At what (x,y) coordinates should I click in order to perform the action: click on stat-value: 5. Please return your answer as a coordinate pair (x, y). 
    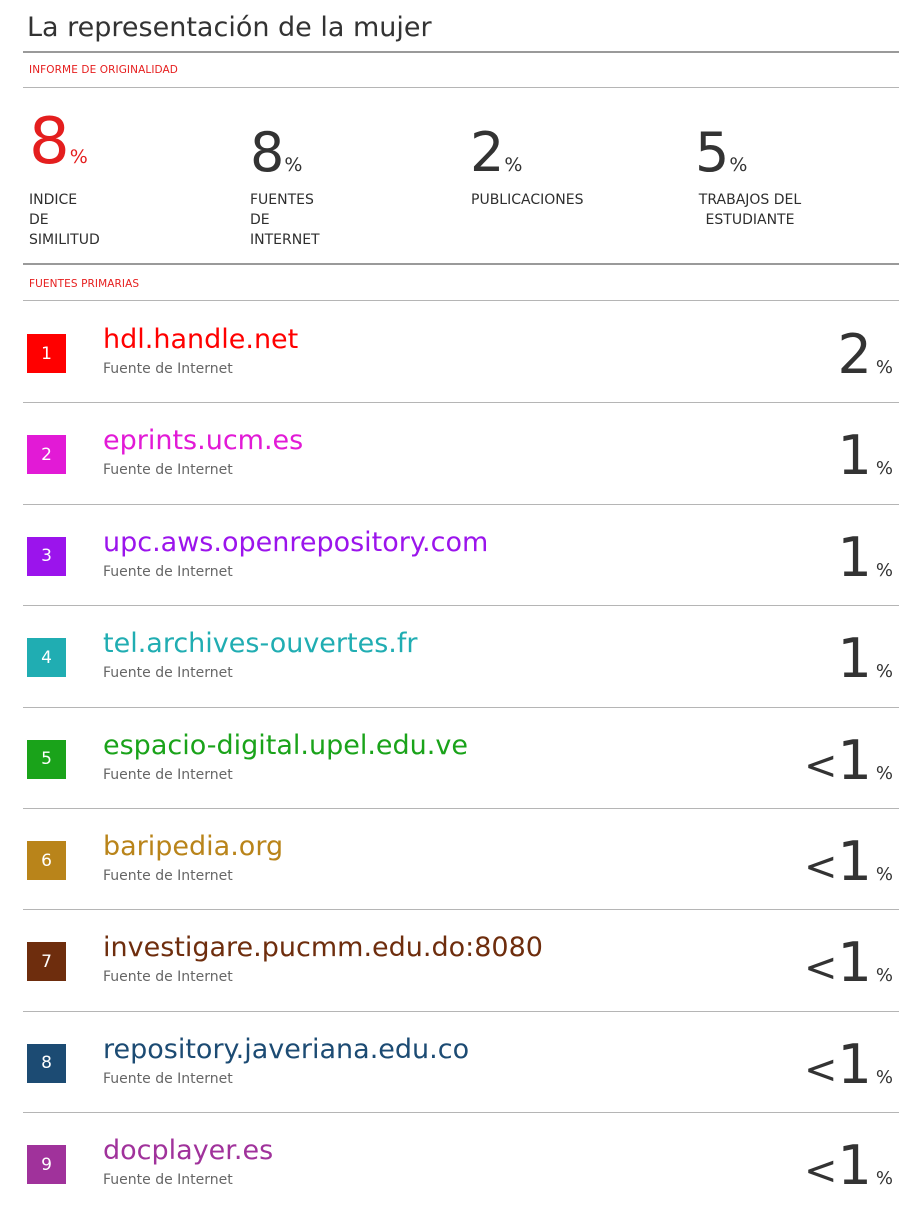
    Looking at the image, I should click on (712, 152).